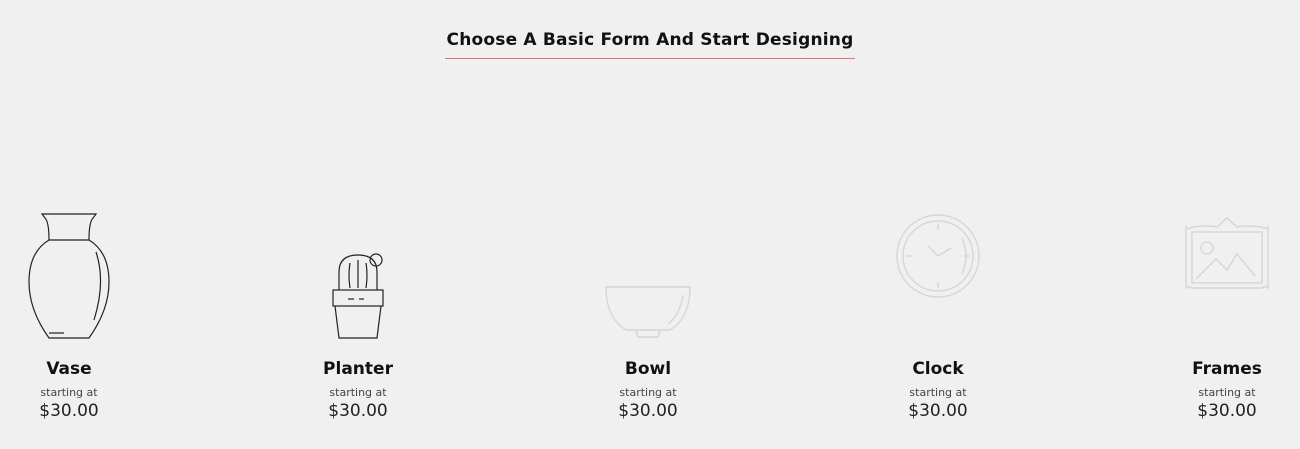  I want to click on bowl-icon, so click(648, 272).